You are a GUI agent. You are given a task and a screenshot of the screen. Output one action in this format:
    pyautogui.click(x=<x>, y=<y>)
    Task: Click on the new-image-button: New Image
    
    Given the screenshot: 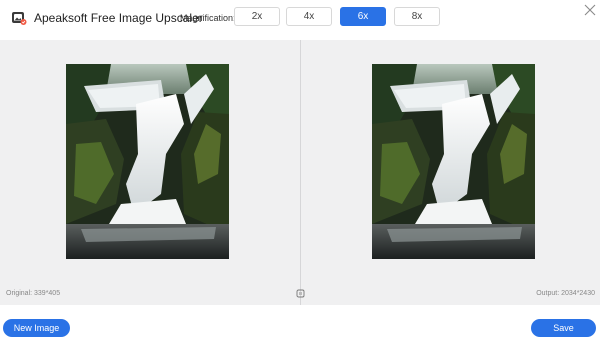 What is the action you would take?
    pyautogui.click(x=36, y=328)
    